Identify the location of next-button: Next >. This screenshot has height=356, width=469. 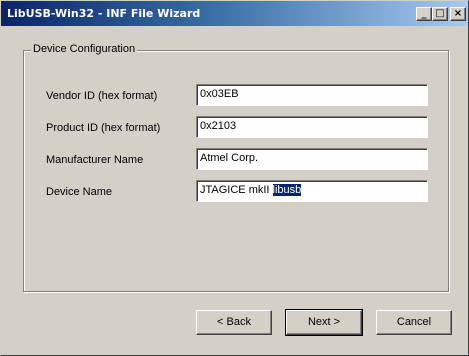
(324, 322).